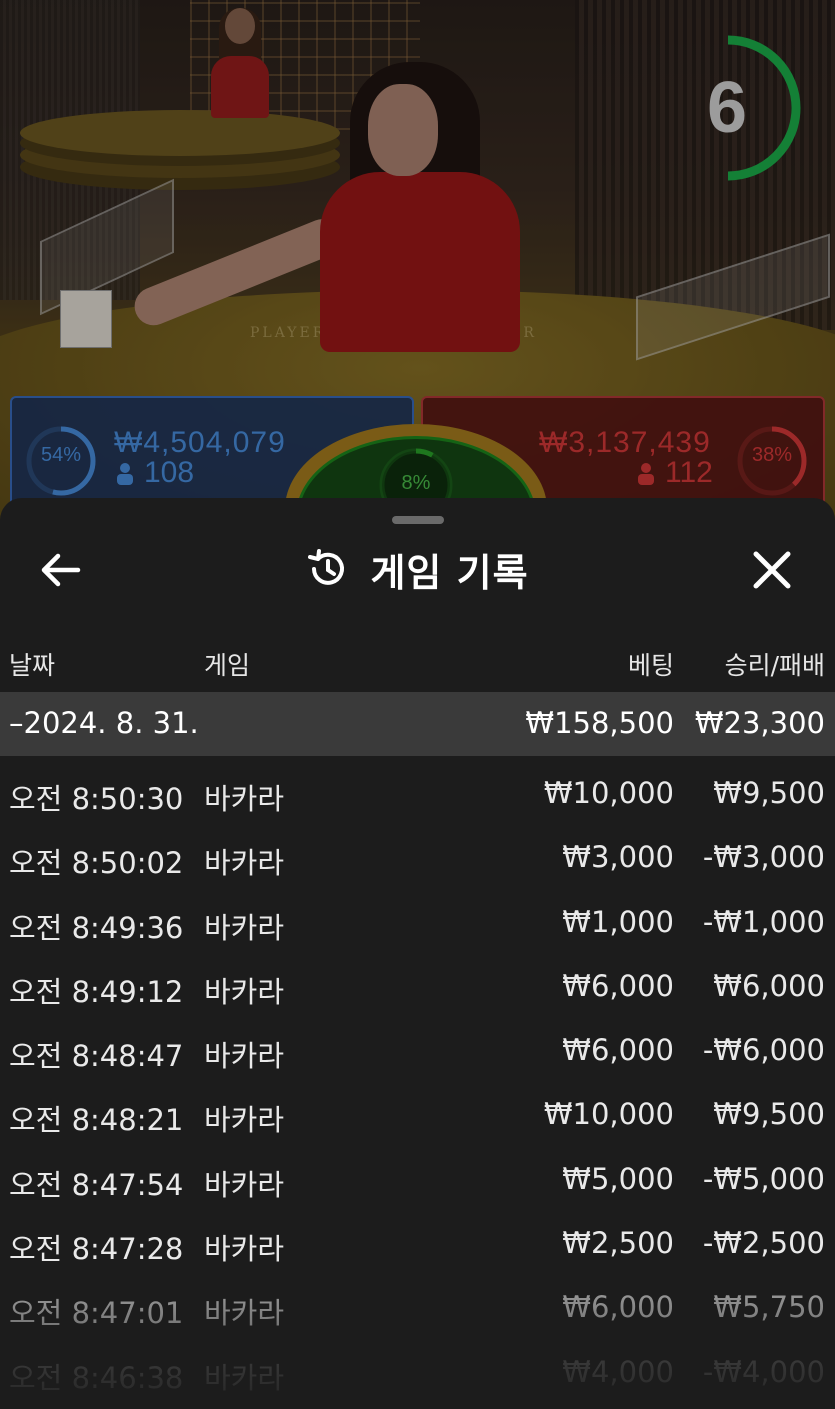  What do you see at coordinates (618, 857) in the screenshot?
I see `row-bet: ₩3,000` at bounding box center [618, 857].